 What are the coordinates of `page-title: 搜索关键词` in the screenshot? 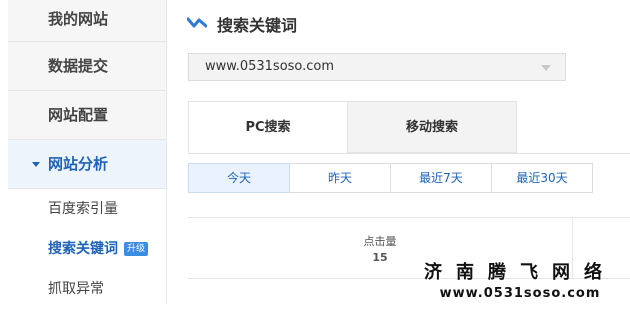 It's located at (257, 25).